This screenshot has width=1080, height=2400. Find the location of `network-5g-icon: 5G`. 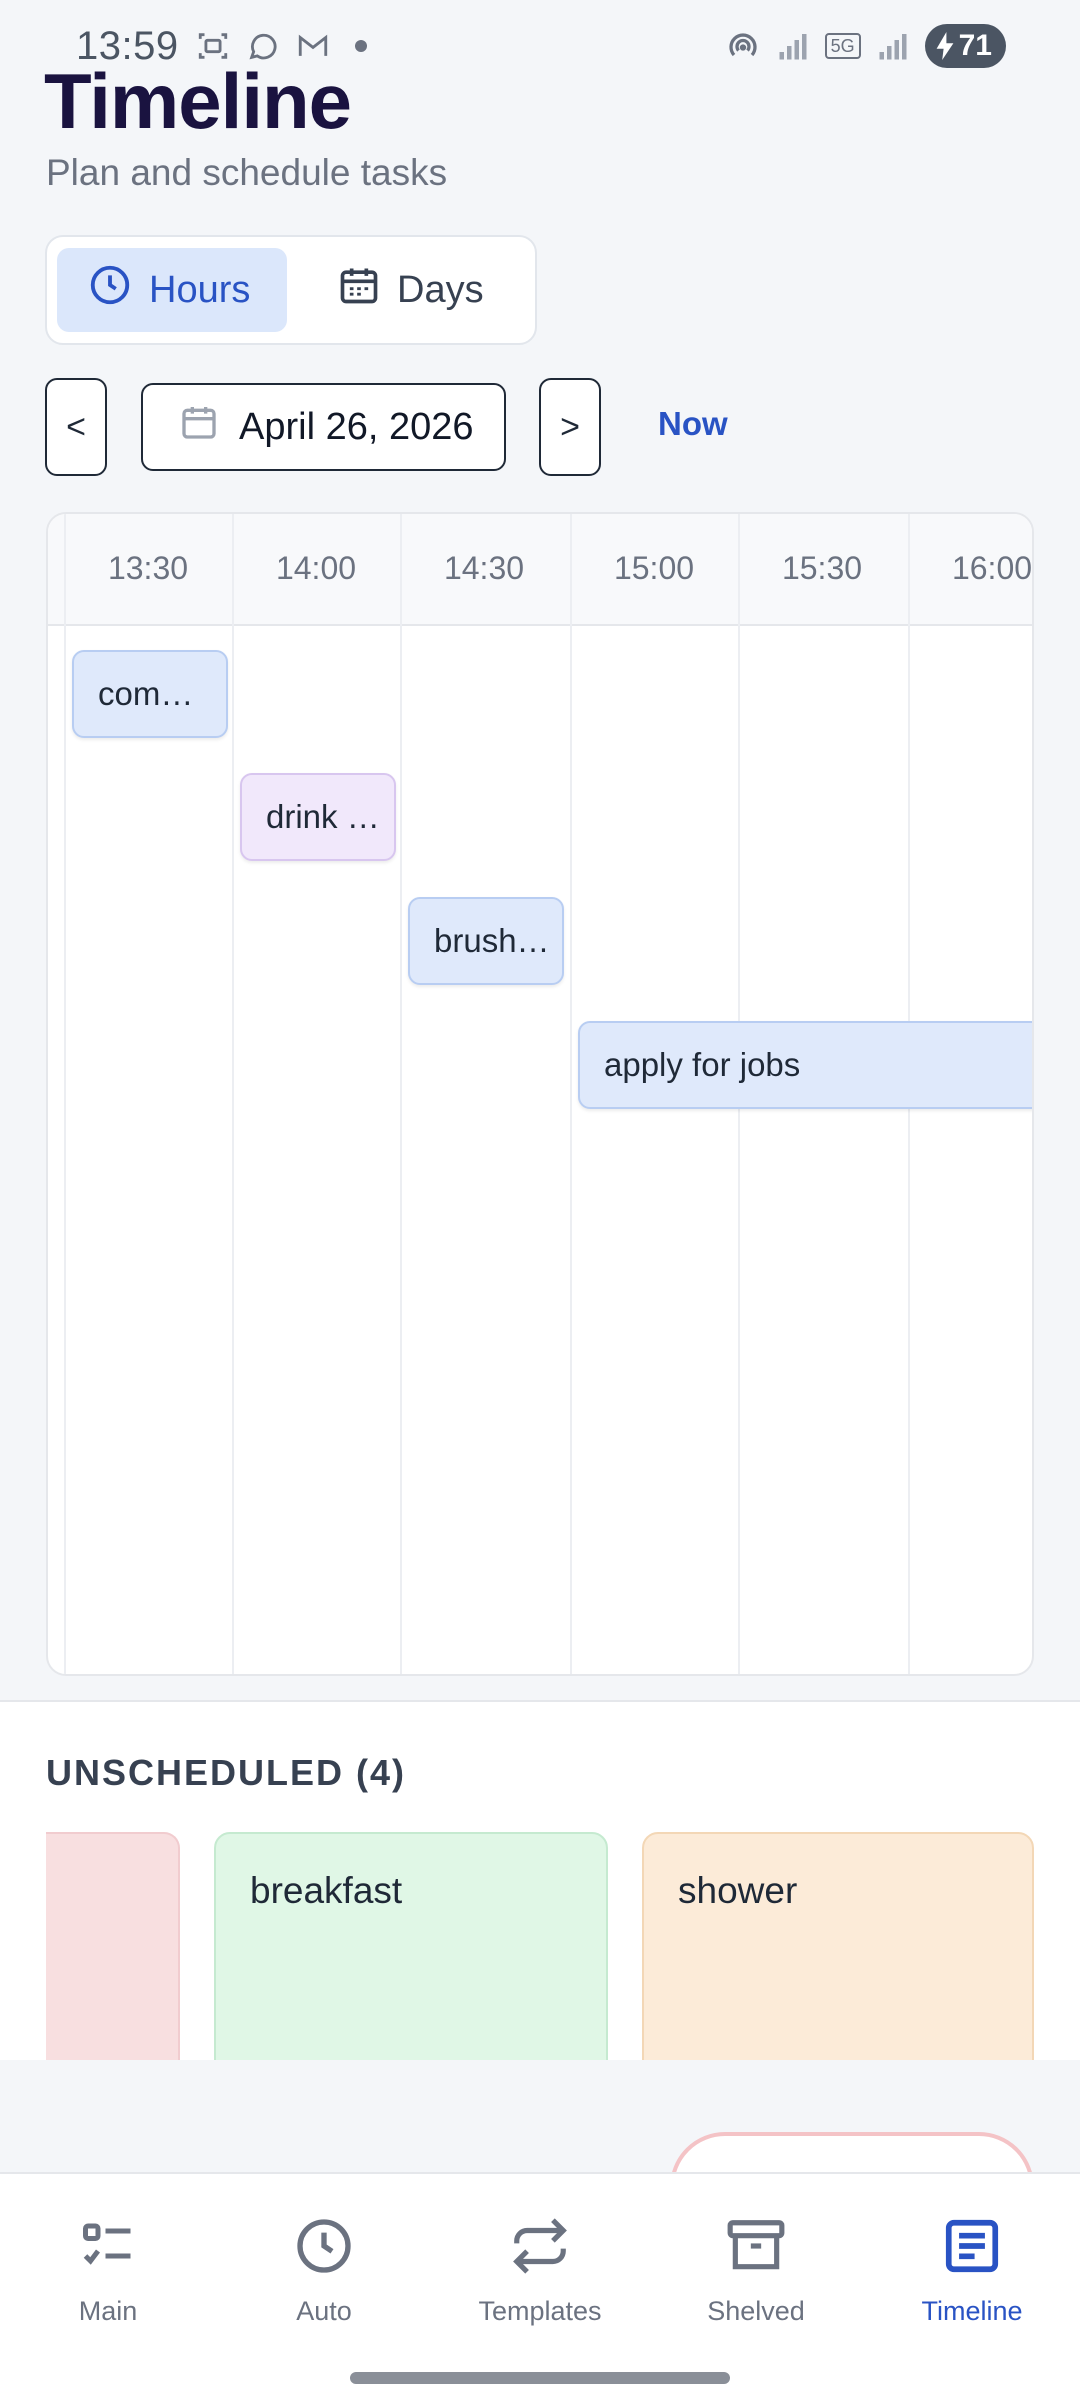

network-5g-icon: 5G is located at coordinates (842, 46).